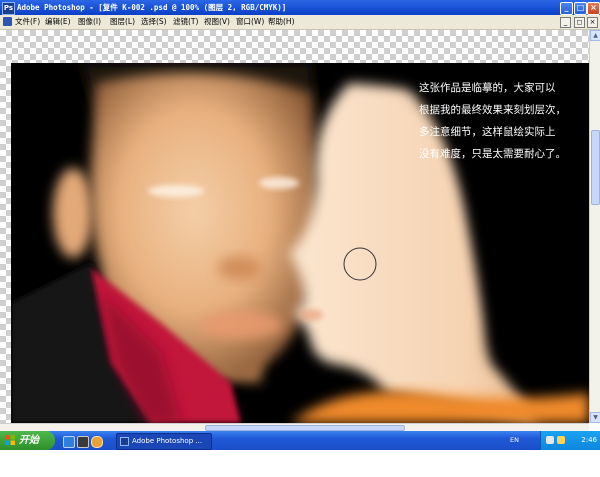 The width and height of the screenshot is (600, 477). Describe the element at coordinates (594, 226) in the screenshot. I see `vertical-scrollbar: ▲ ▼` at that location.